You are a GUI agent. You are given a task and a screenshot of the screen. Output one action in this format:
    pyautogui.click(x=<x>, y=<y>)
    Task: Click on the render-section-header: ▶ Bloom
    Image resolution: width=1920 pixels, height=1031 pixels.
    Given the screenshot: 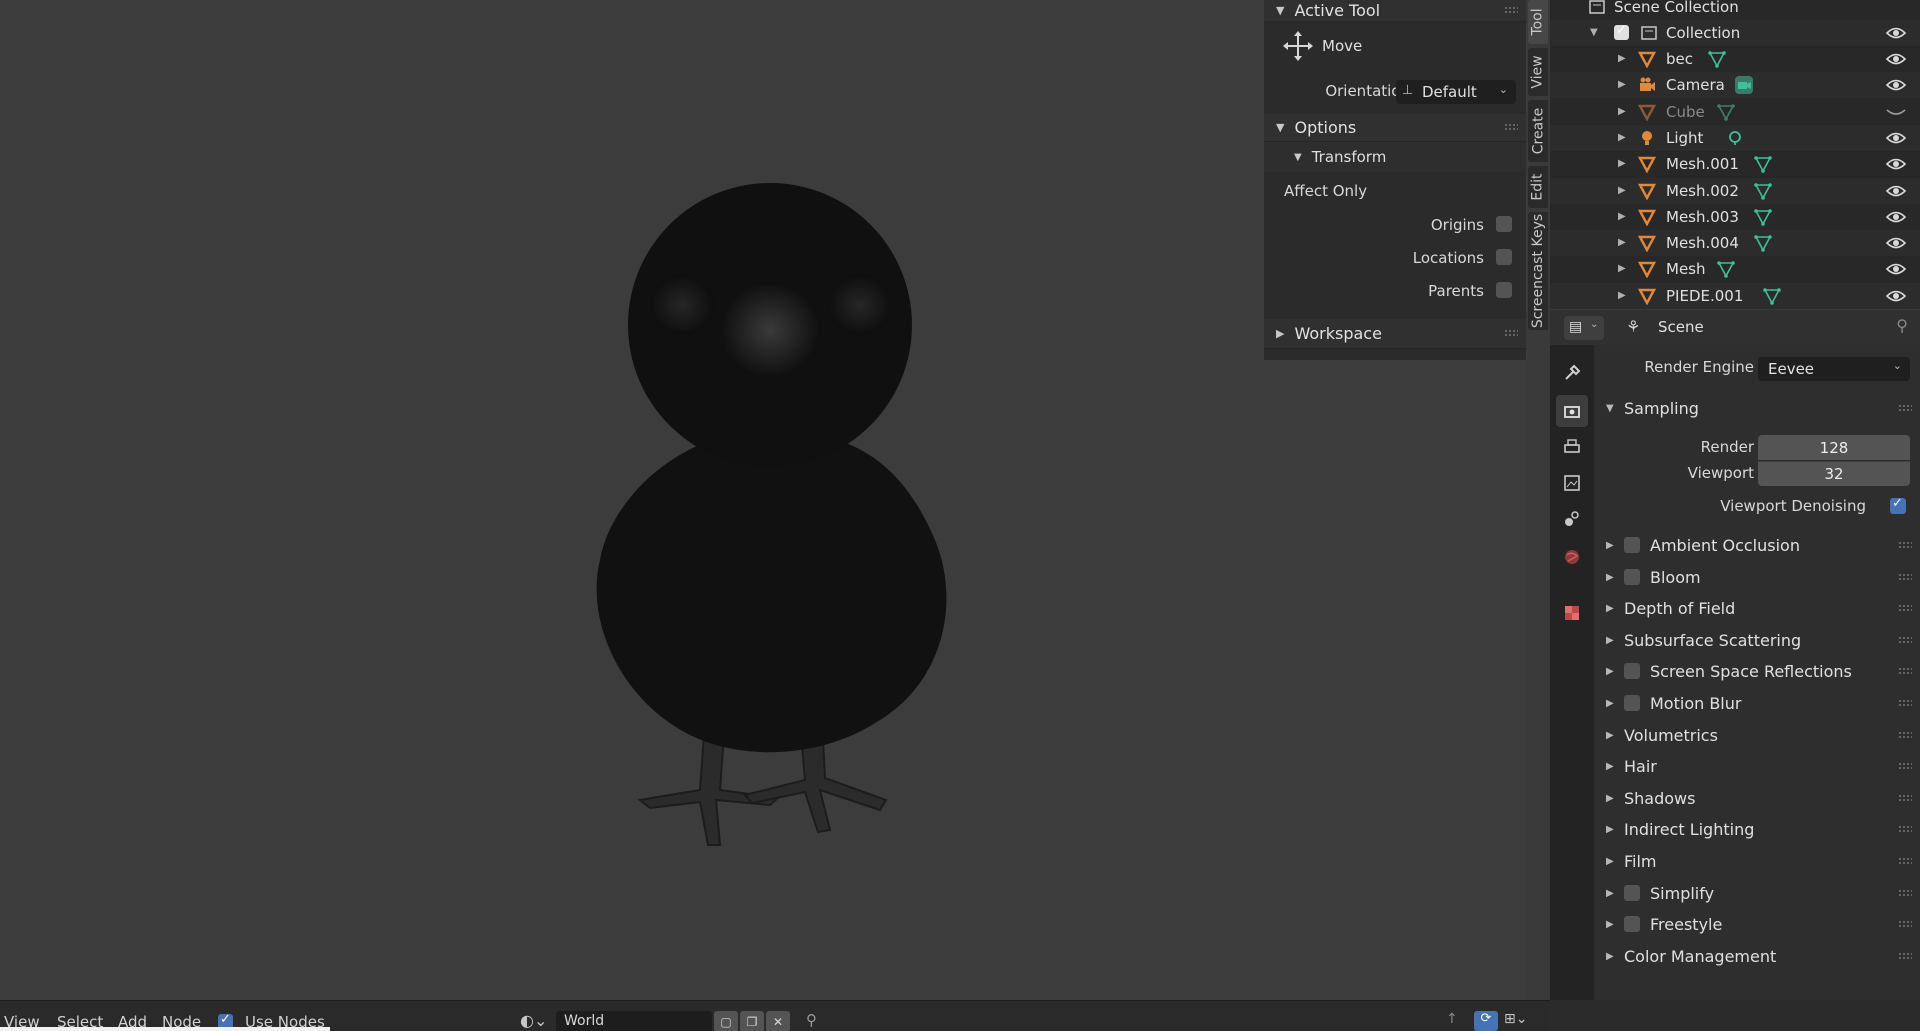 What is the action you would take?
    pyautogui.click(x=1757, y=577)
    